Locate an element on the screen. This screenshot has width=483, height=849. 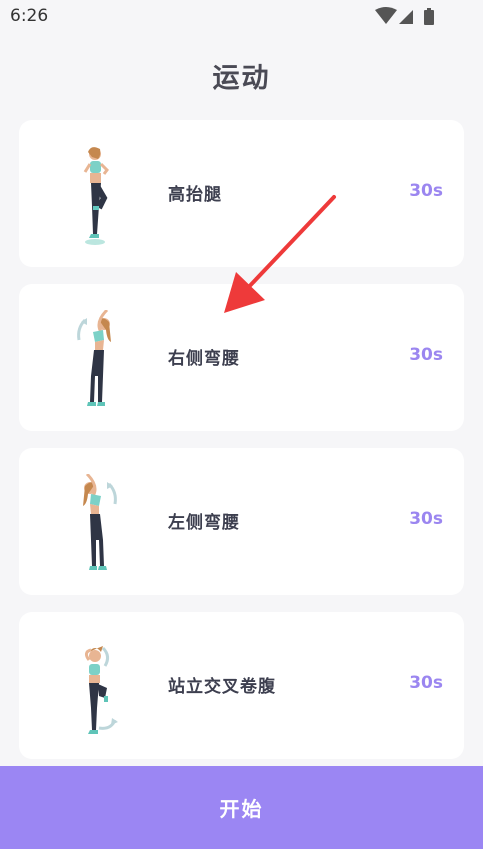
exercise-name: 右侧弯腰 is located at coordinates (204, 359).